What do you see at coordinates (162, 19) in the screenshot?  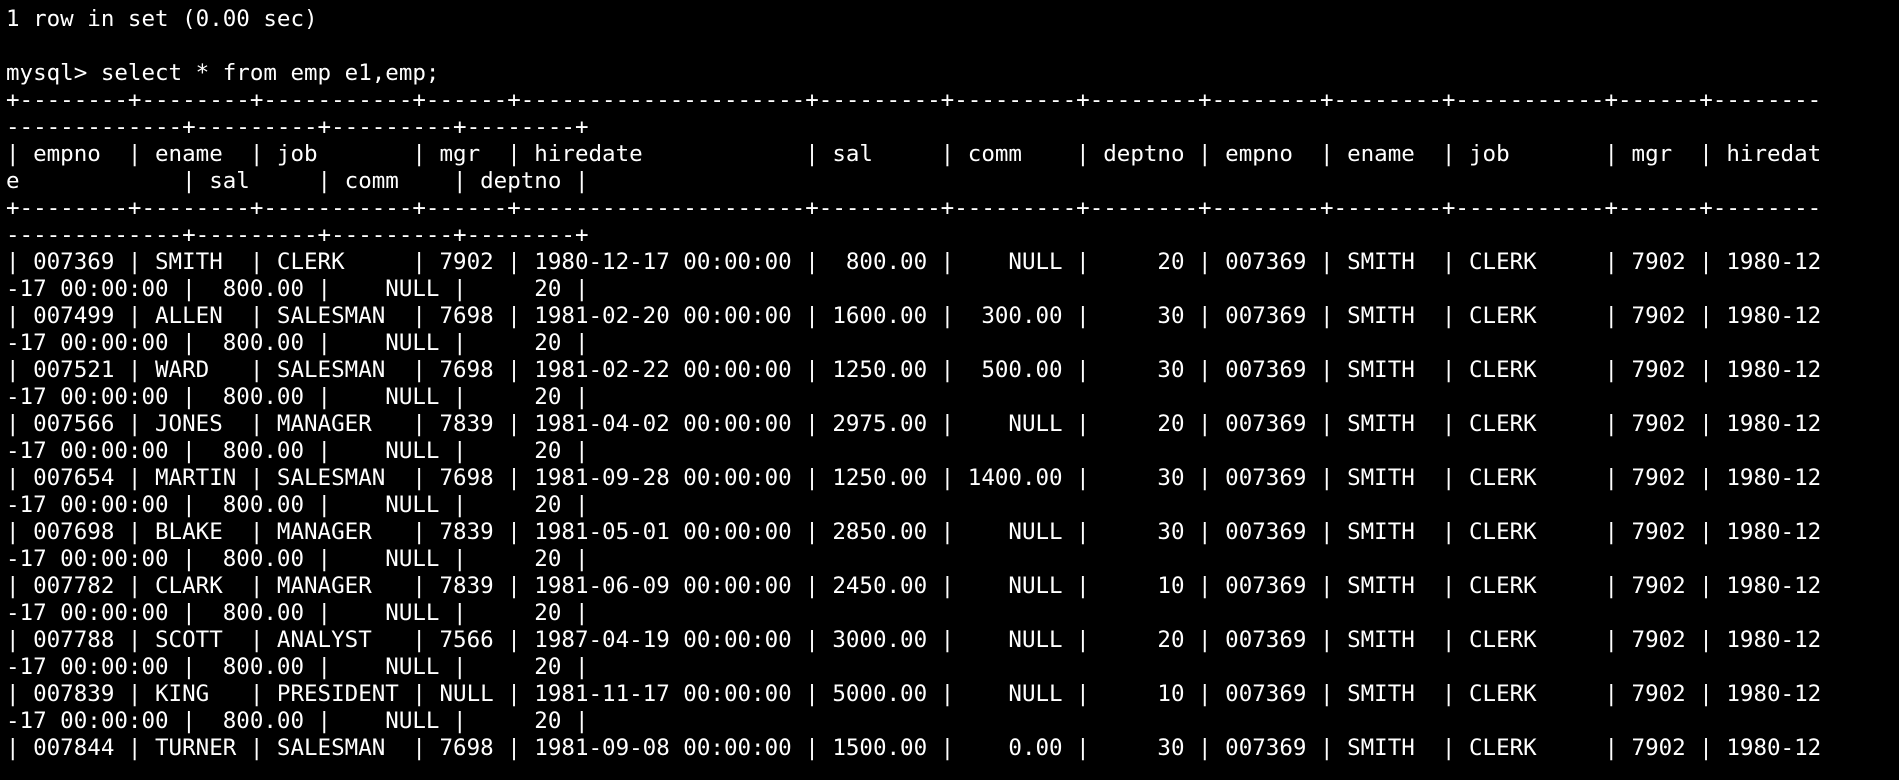 I see `status-line: 1 row in set (0.00 sec)` at bounding box center [162, 19].